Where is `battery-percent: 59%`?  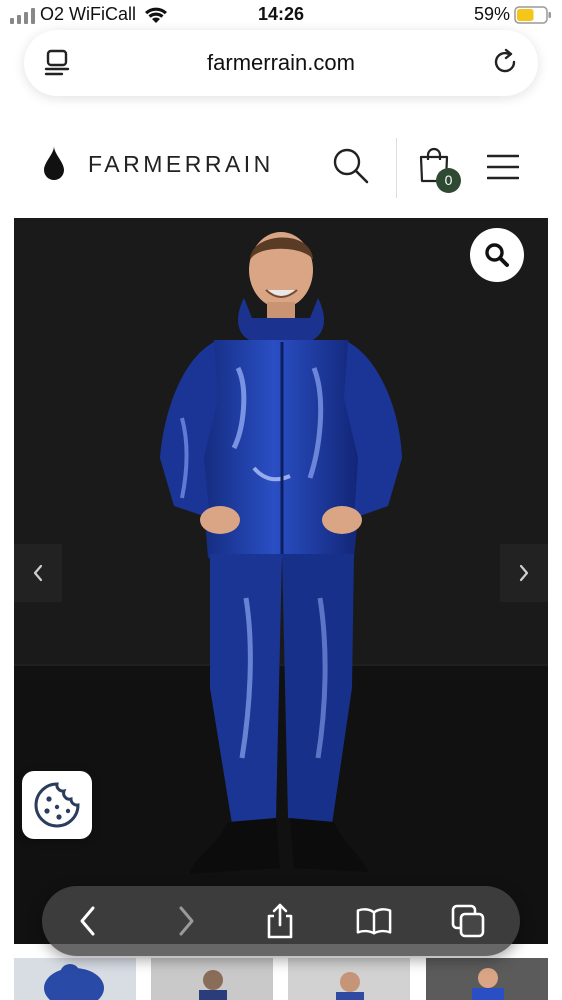 battery-percent: 59% is located at coordinates (491, 14).